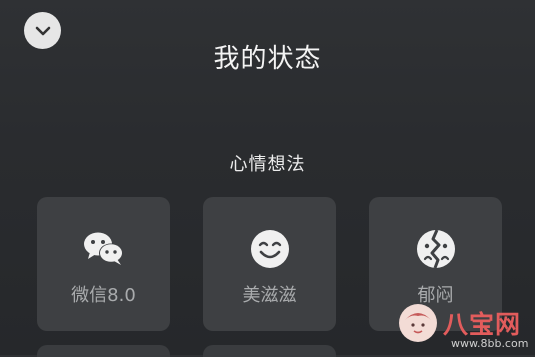 This screenshot has height=357, width=535. I want to click on section-title: 心情想法, so click(267, 164).